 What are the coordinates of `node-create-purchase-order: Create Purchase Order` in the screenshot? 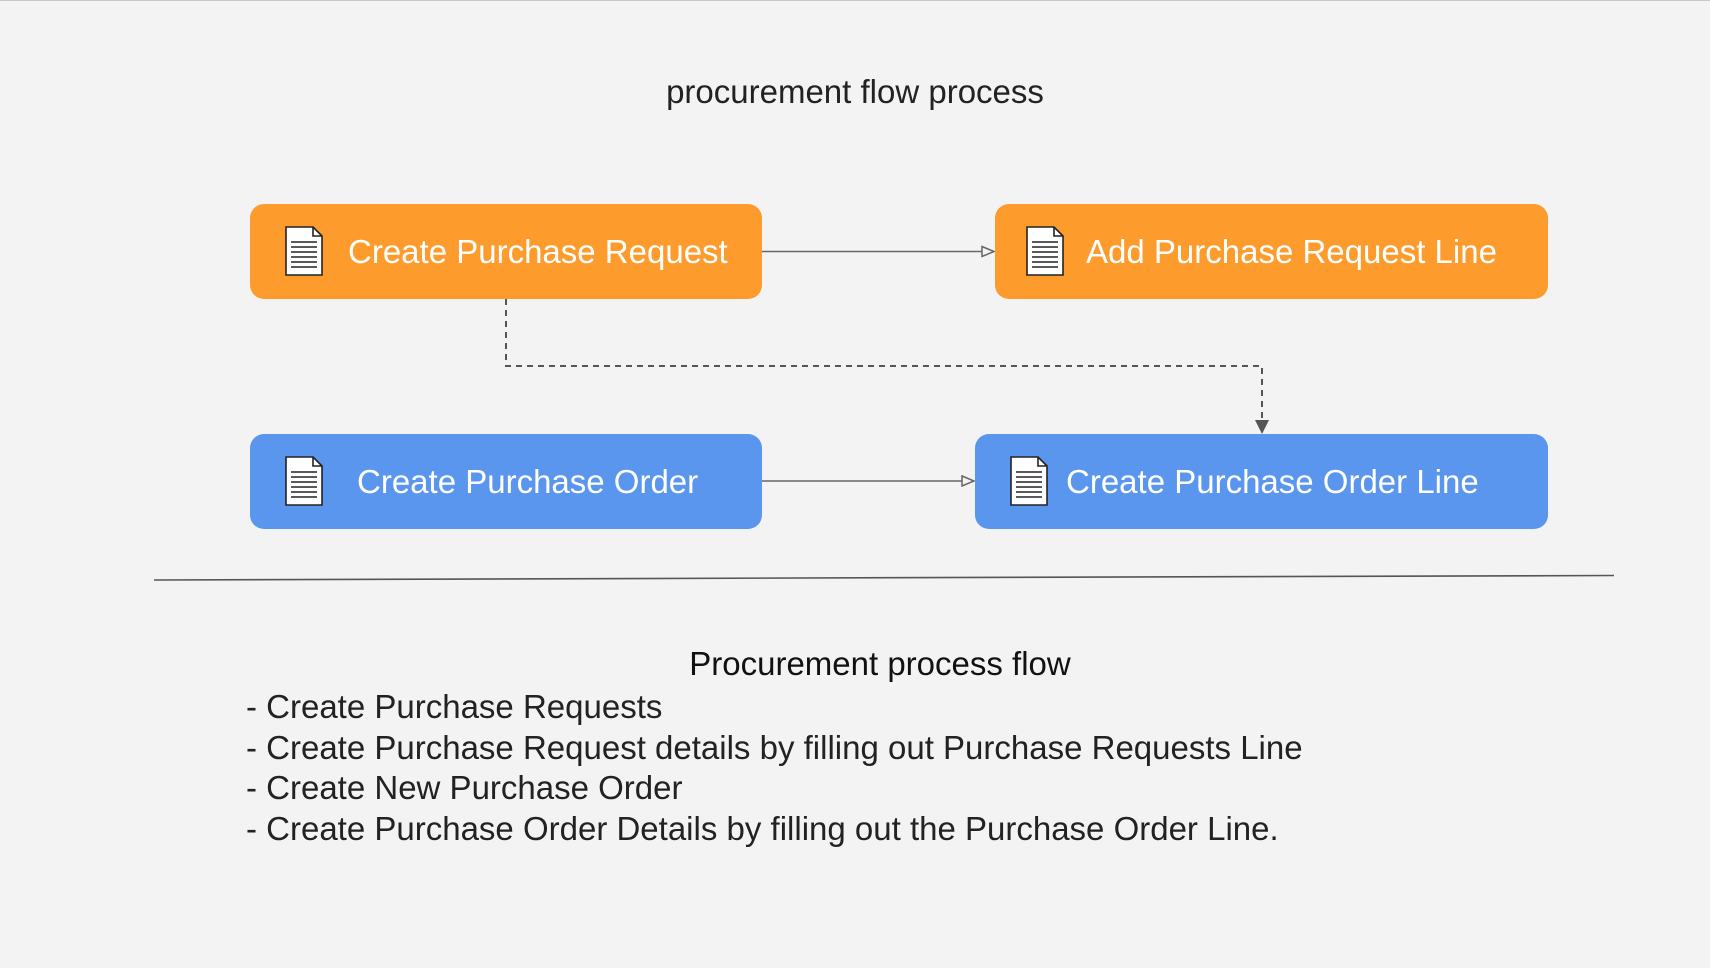 It's located at (506, 481).